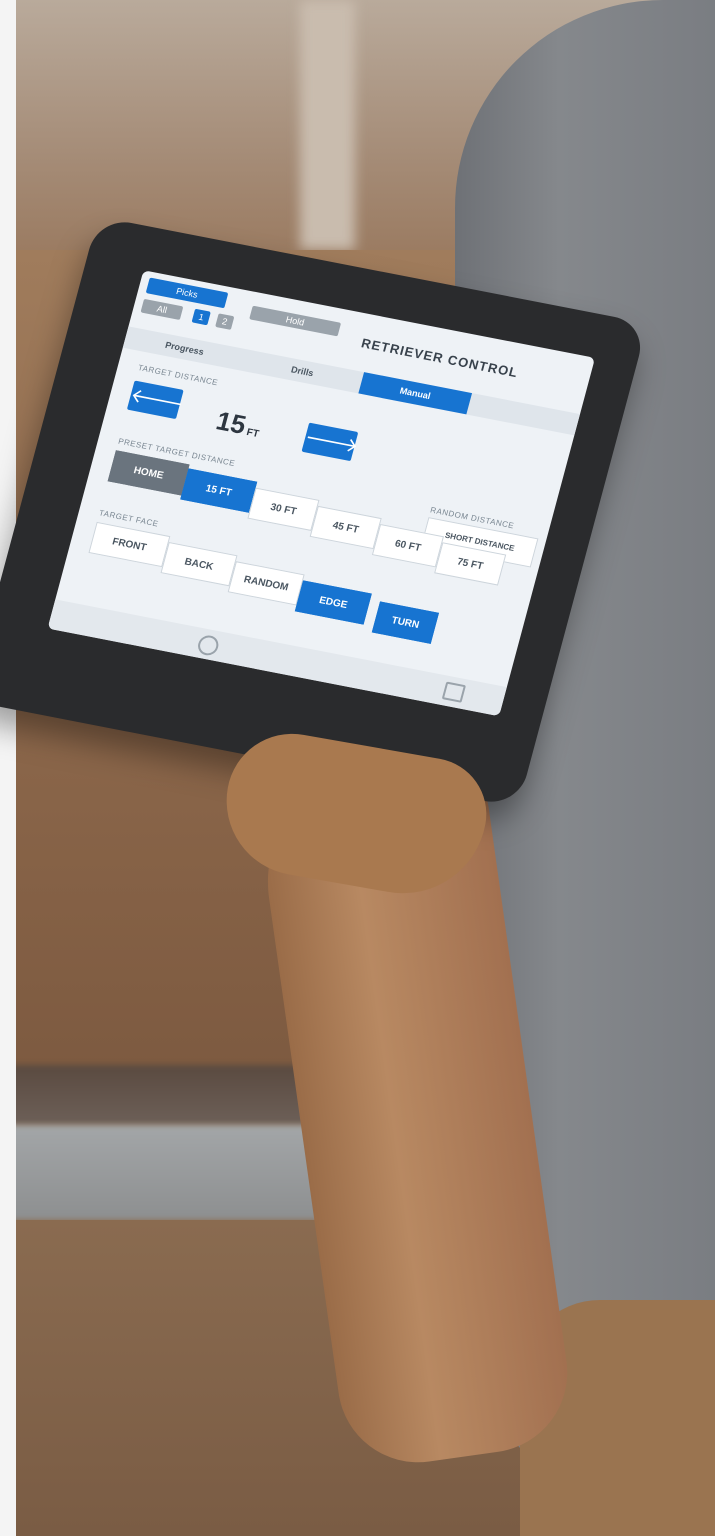  I want to click on face-edge: EDGE, so click(333, 602).